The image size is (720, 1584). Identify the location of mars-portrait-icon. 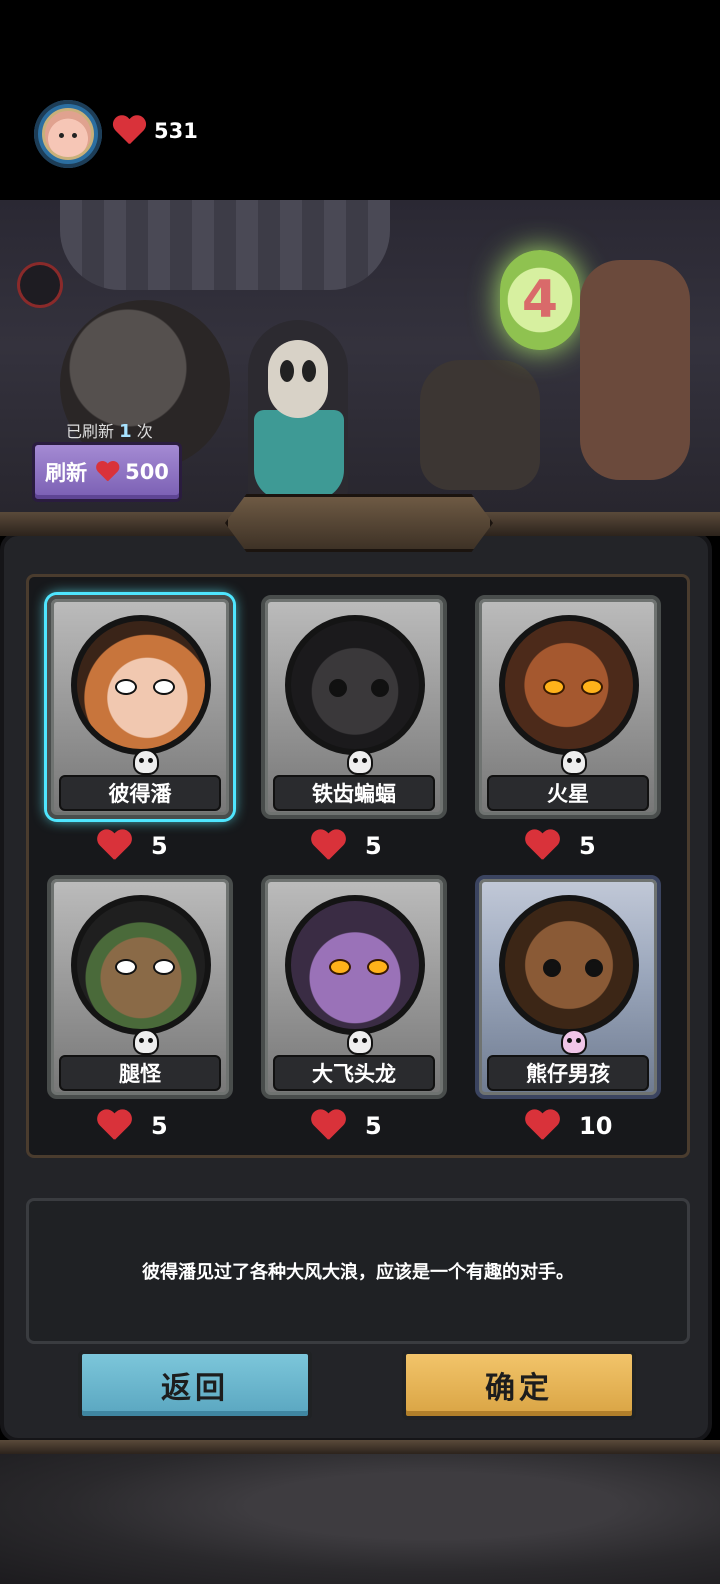
(569, 685).